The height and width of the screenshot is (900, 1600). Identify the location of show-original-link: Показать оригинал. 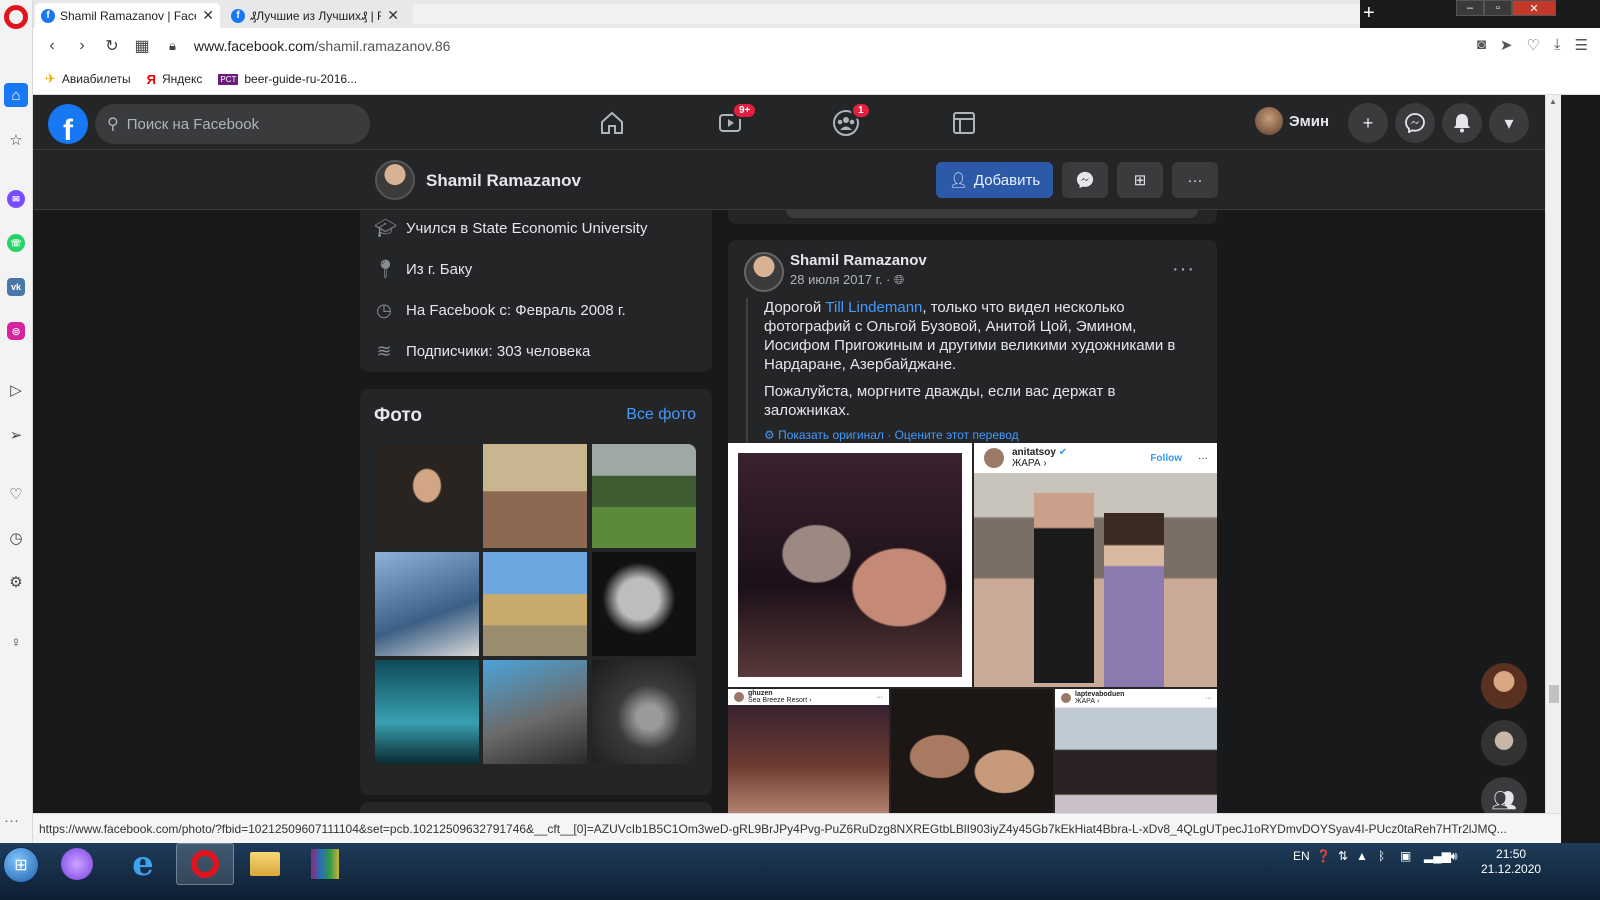
(831, 435).